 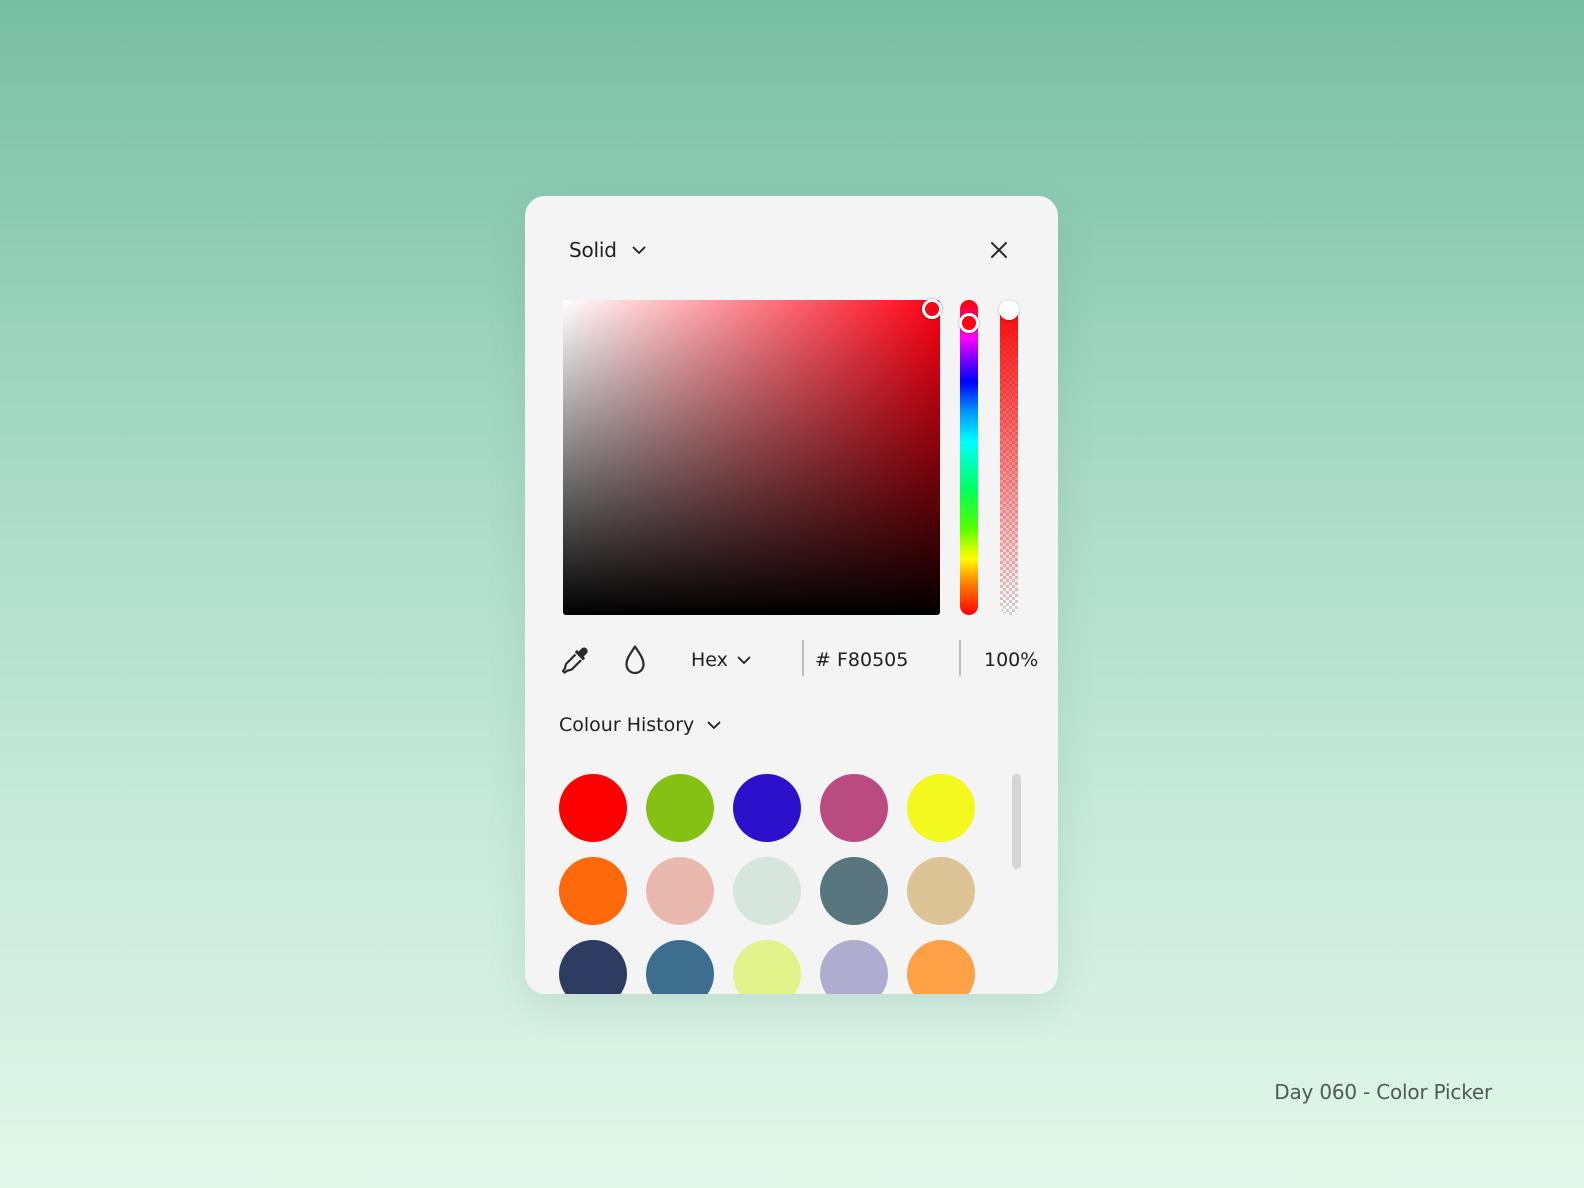 What do you see at coordinates (1014, 660) in the screenshot?
I see `opacity-value-field: 100%` at bounding box center [1014, 660].